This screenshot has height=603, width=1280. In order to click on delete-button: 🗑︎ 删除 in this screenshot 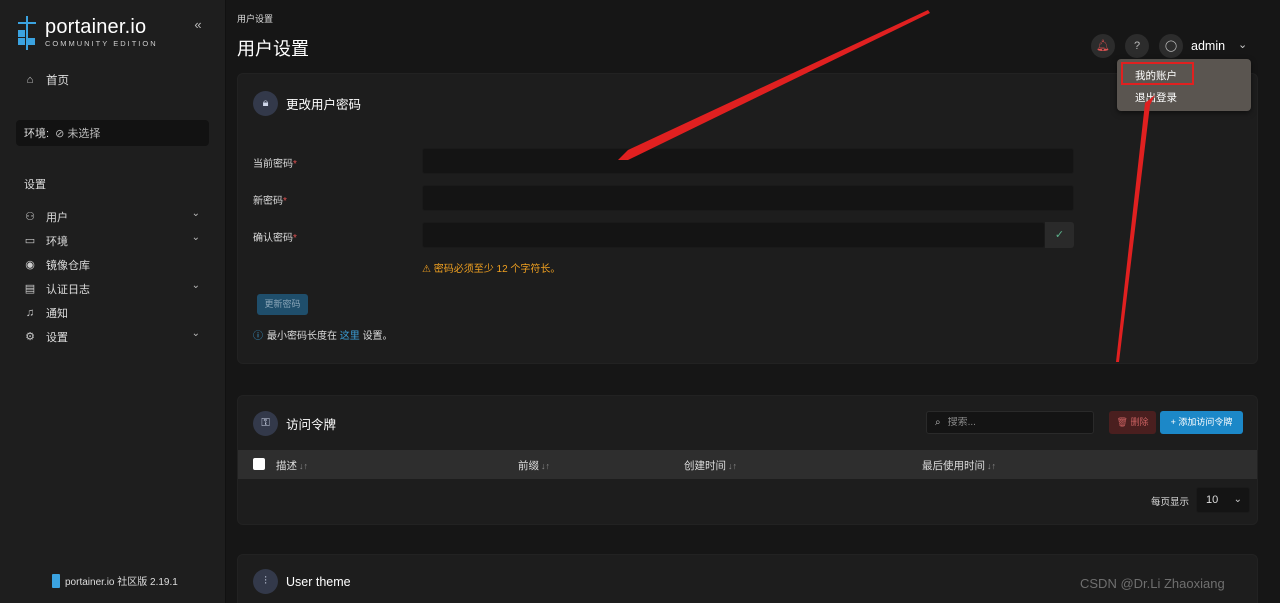, I will do `click(1132, 422)`.